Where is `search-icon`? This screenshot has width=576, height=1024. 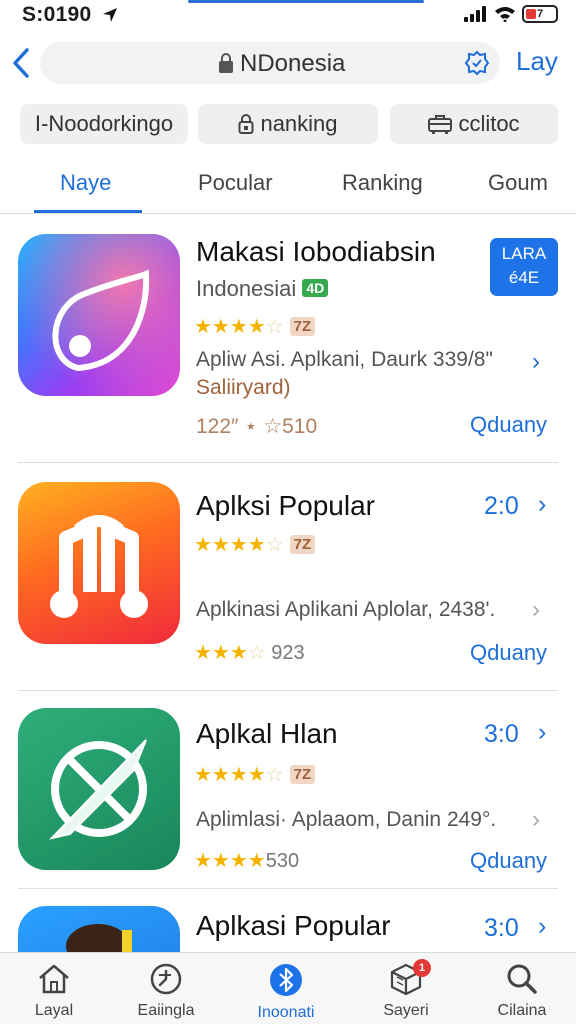 search-icon is located at coordinates (522, 979).